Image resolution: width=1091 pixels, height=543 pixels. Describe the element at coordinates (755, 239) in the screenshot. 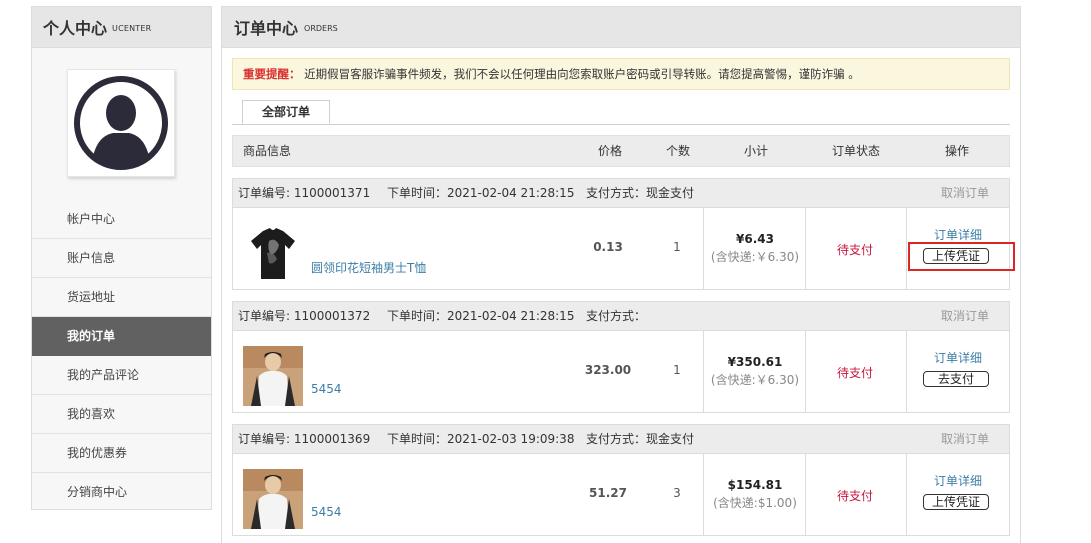

I see `order-total: ¥6.43` at that location.